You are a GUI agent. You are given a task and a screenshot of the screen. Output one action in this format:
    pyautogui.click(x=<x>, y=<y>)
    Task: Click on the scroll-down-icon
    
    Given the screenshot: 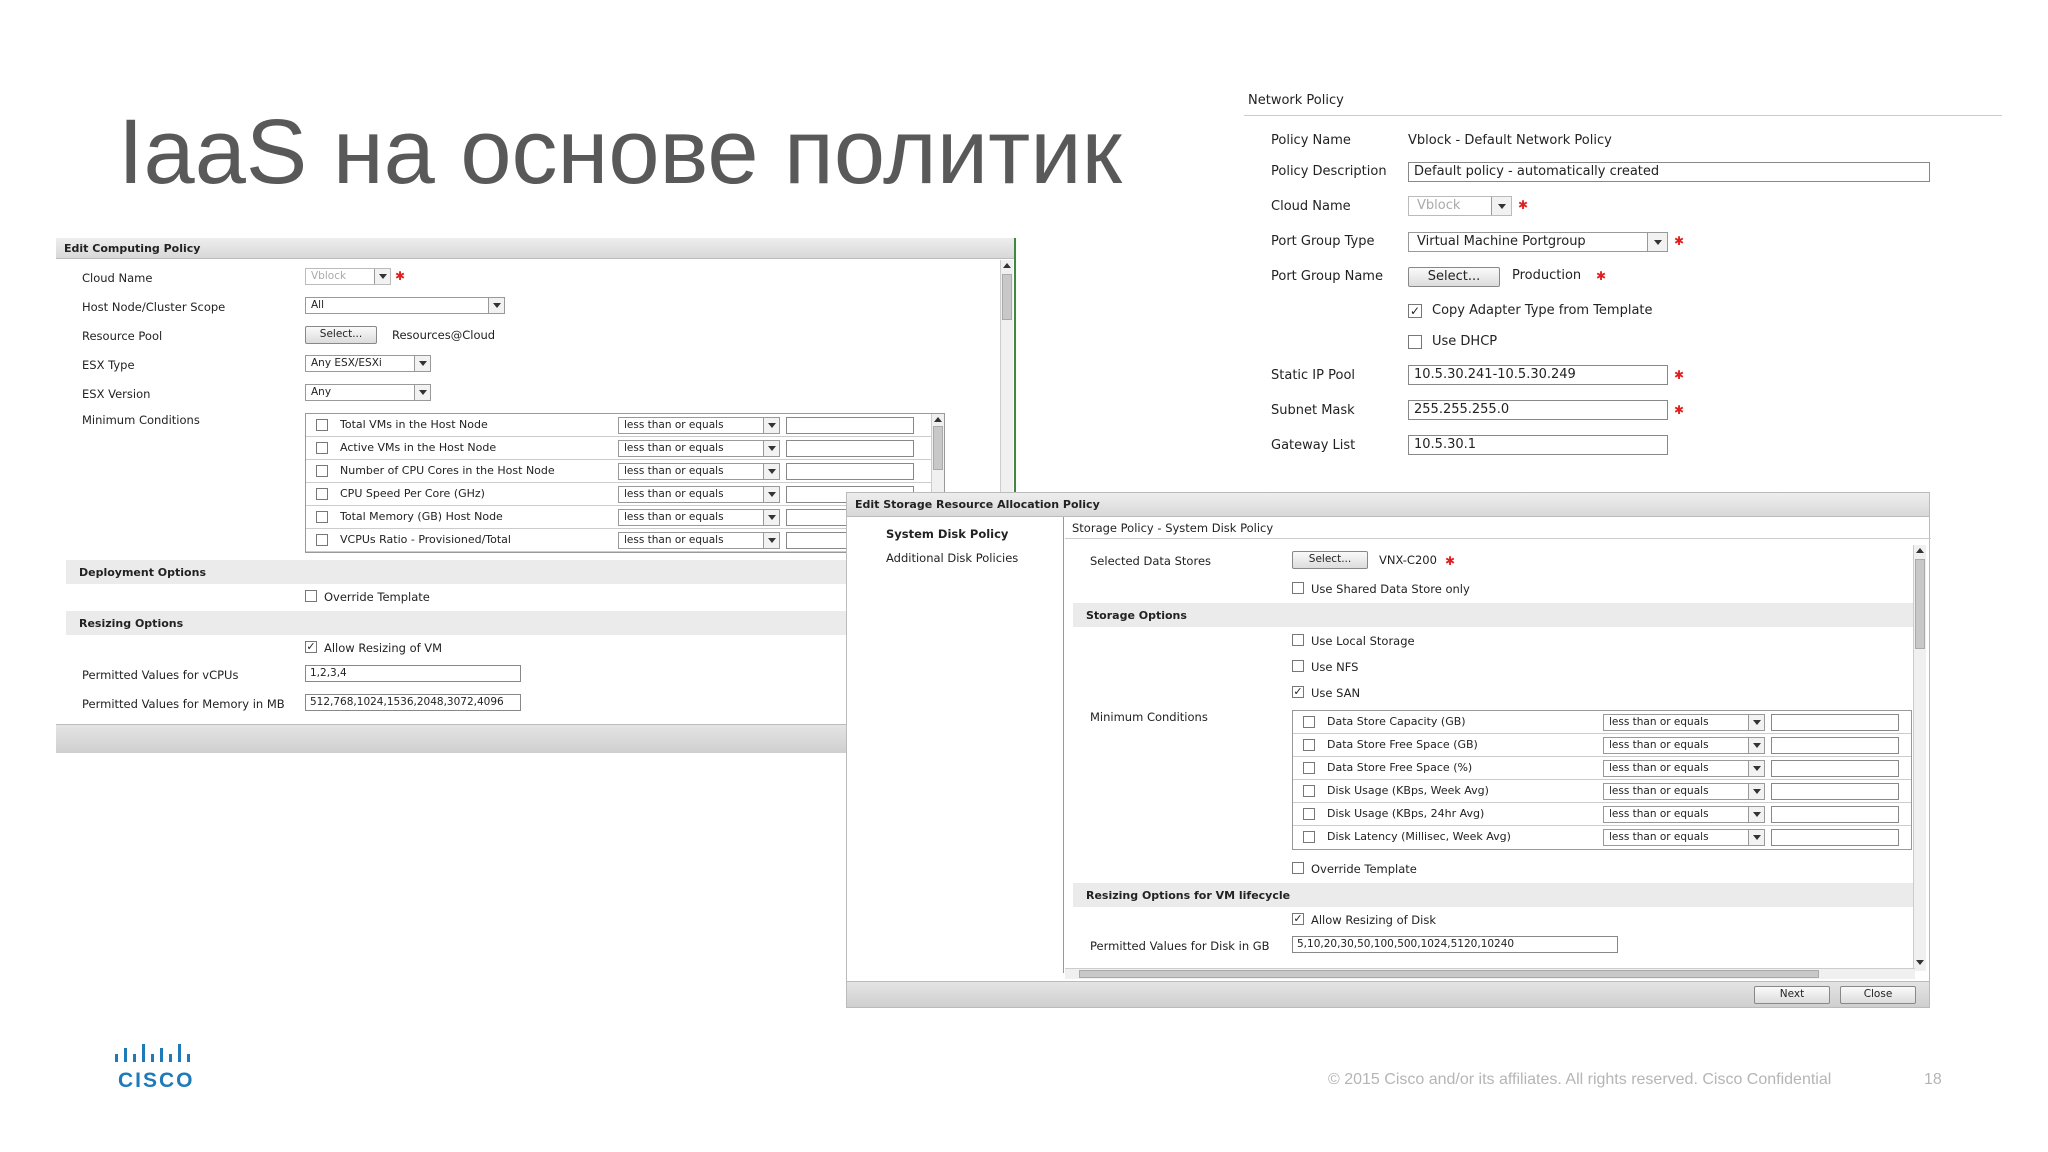 What is the action you would take?
    pyautogui.click(x=1920, y=963)
    